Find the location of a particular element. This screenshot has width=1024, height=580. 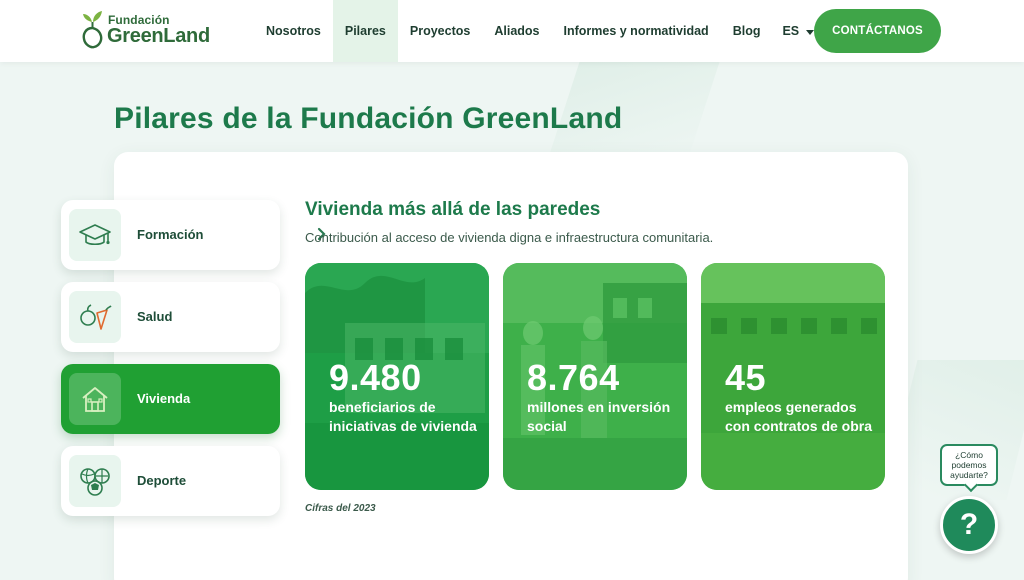

pillar-label: Deporte is located at coordinates (162, 480).